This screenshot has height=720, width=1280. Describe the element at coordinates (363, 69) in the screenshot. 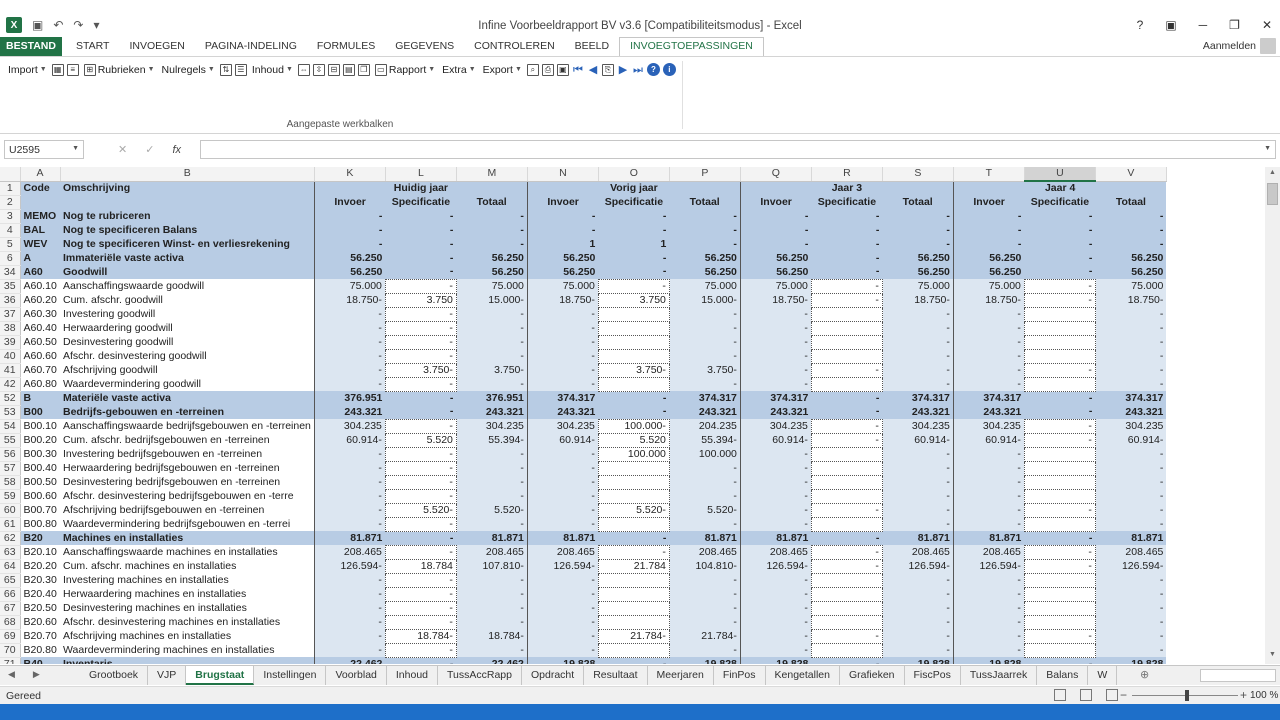

I see `copy-icon: ❐` at that location.